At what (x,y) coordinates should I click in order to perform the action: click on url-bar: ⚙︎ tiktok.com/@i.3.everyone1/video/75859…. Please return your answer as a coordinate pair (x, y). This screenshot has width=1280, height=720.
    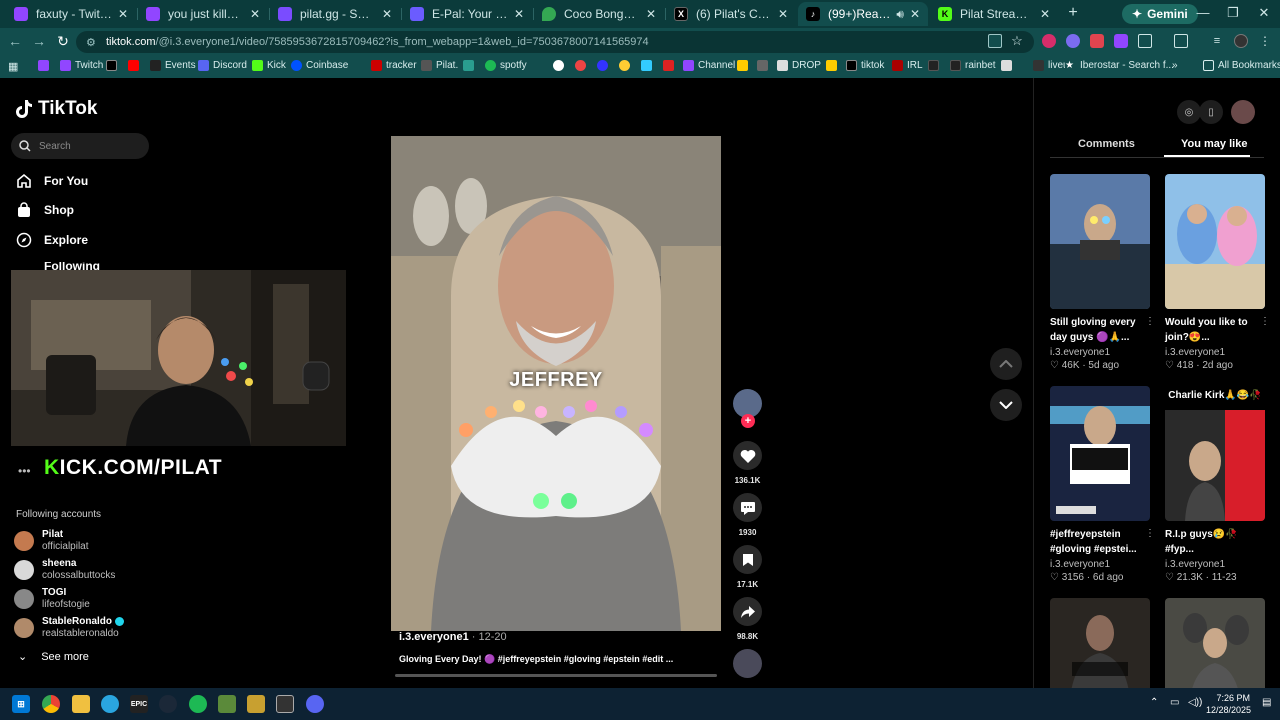
    Looking at the image, I should click on (555, 42).